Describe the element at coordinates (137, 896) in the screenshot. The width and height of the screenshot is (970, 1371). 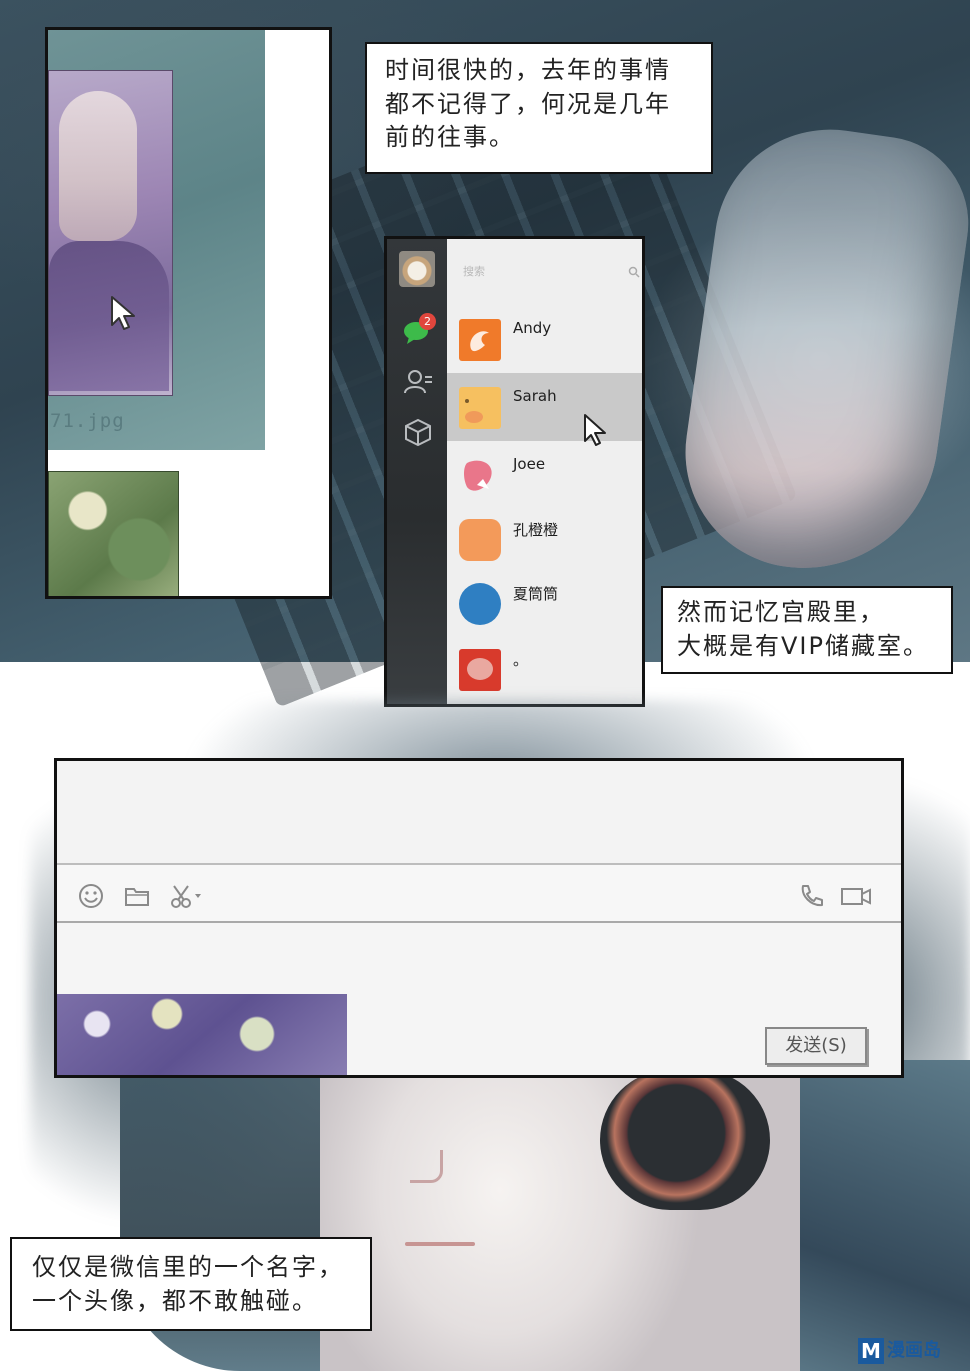
I see `folder-icon` at that location.